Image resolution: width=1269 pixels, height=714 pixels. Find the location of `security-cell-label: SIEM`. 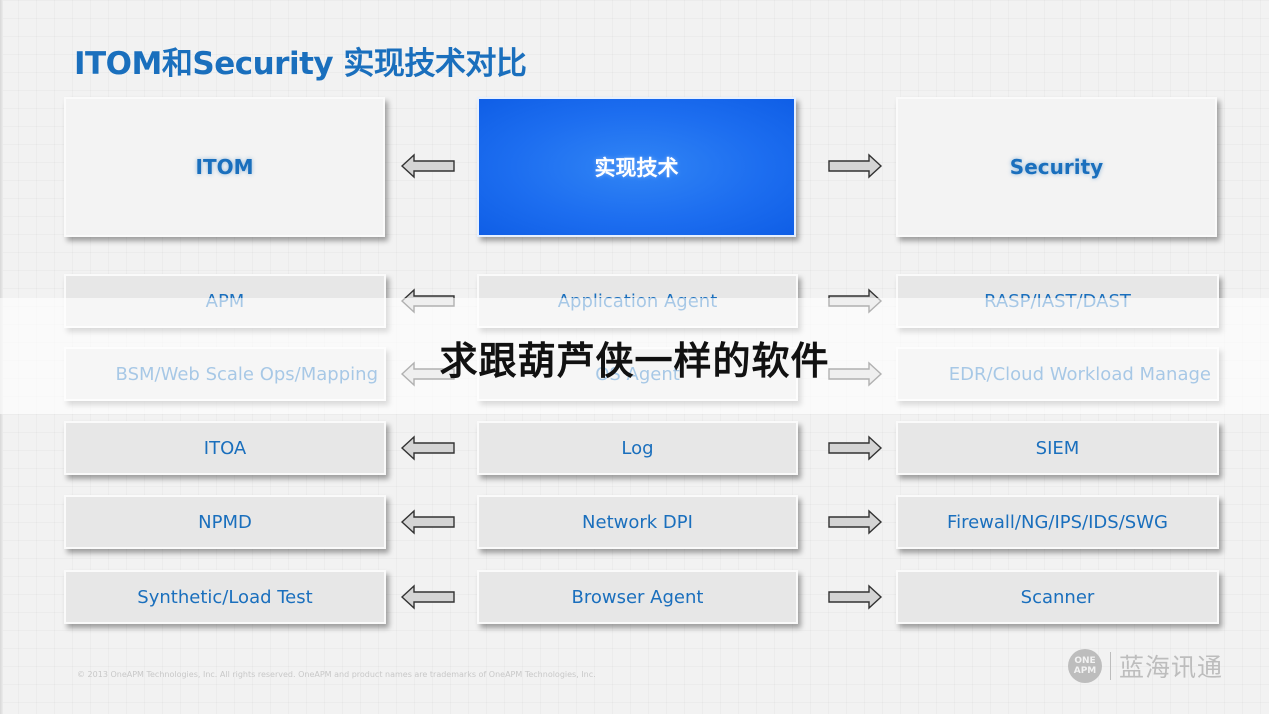

security-cell-label: SIEM is located at coordinates (1057, 448).